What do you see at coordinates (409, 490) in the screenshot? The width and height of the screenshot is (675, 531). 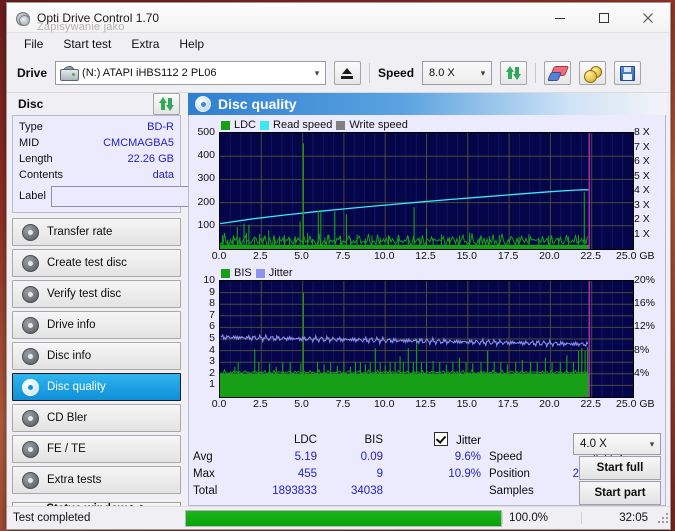 I see `table-row-total: Total 1893833 34038 Samples 364417` at bounding box center [409, 490].